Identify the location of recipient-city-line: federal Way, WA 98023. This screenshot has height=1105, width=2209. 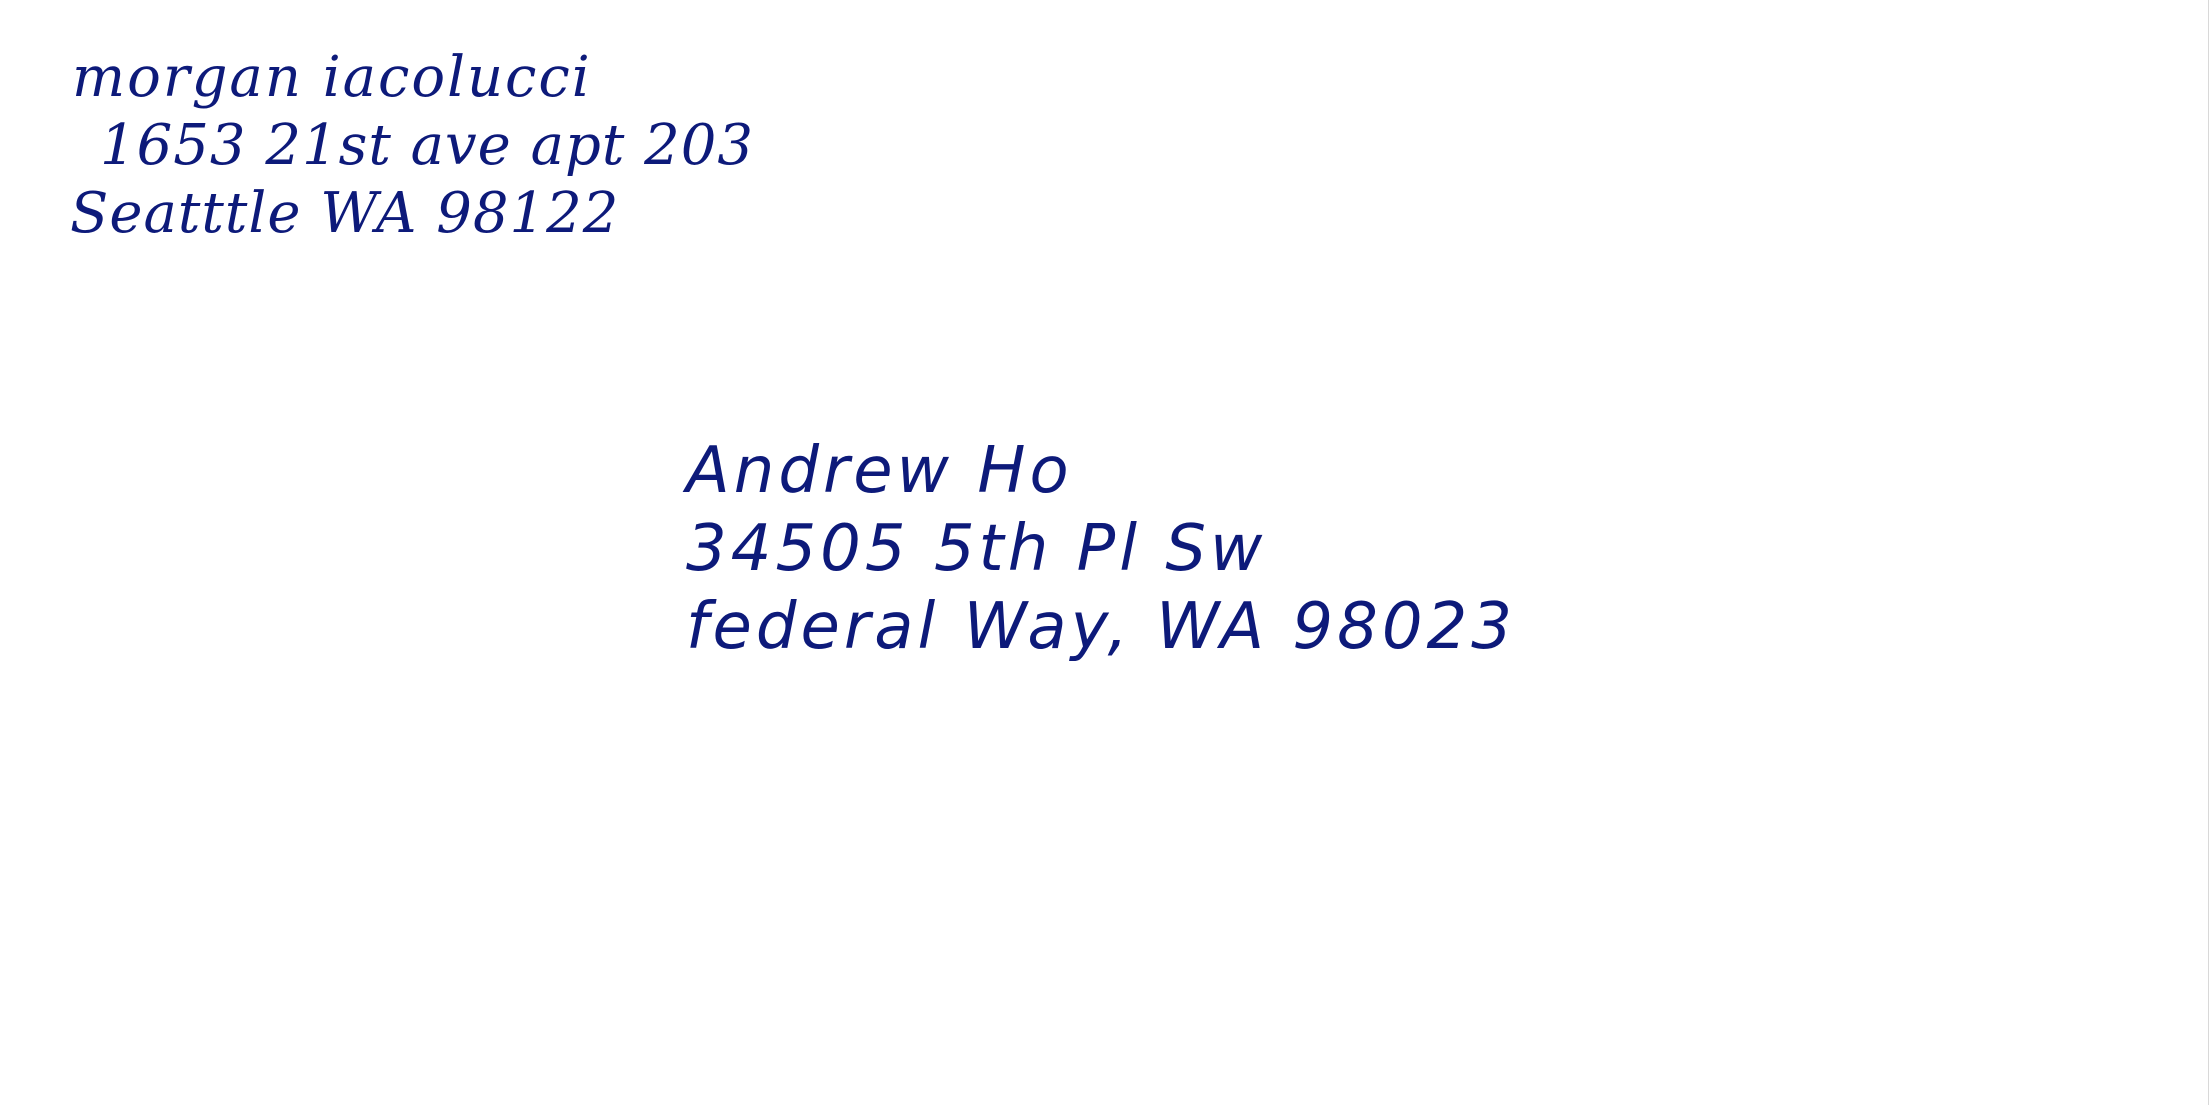
(1101, 627).